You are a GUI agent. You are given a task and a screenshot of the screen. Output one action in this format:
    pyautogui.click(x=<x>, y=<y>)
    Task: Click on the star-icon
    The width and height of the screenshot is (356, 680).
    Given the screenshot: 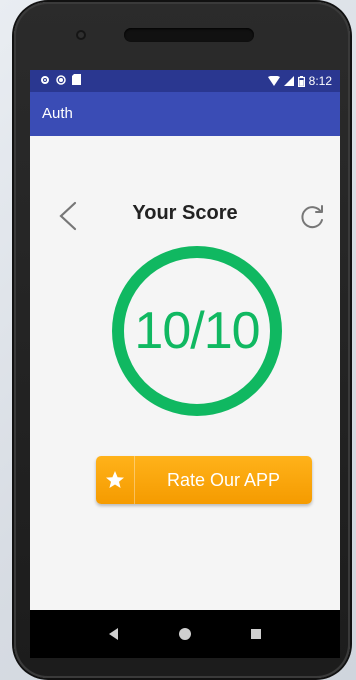 What is the action you would take?
    pyautogui.click(x=115, y=480)
    